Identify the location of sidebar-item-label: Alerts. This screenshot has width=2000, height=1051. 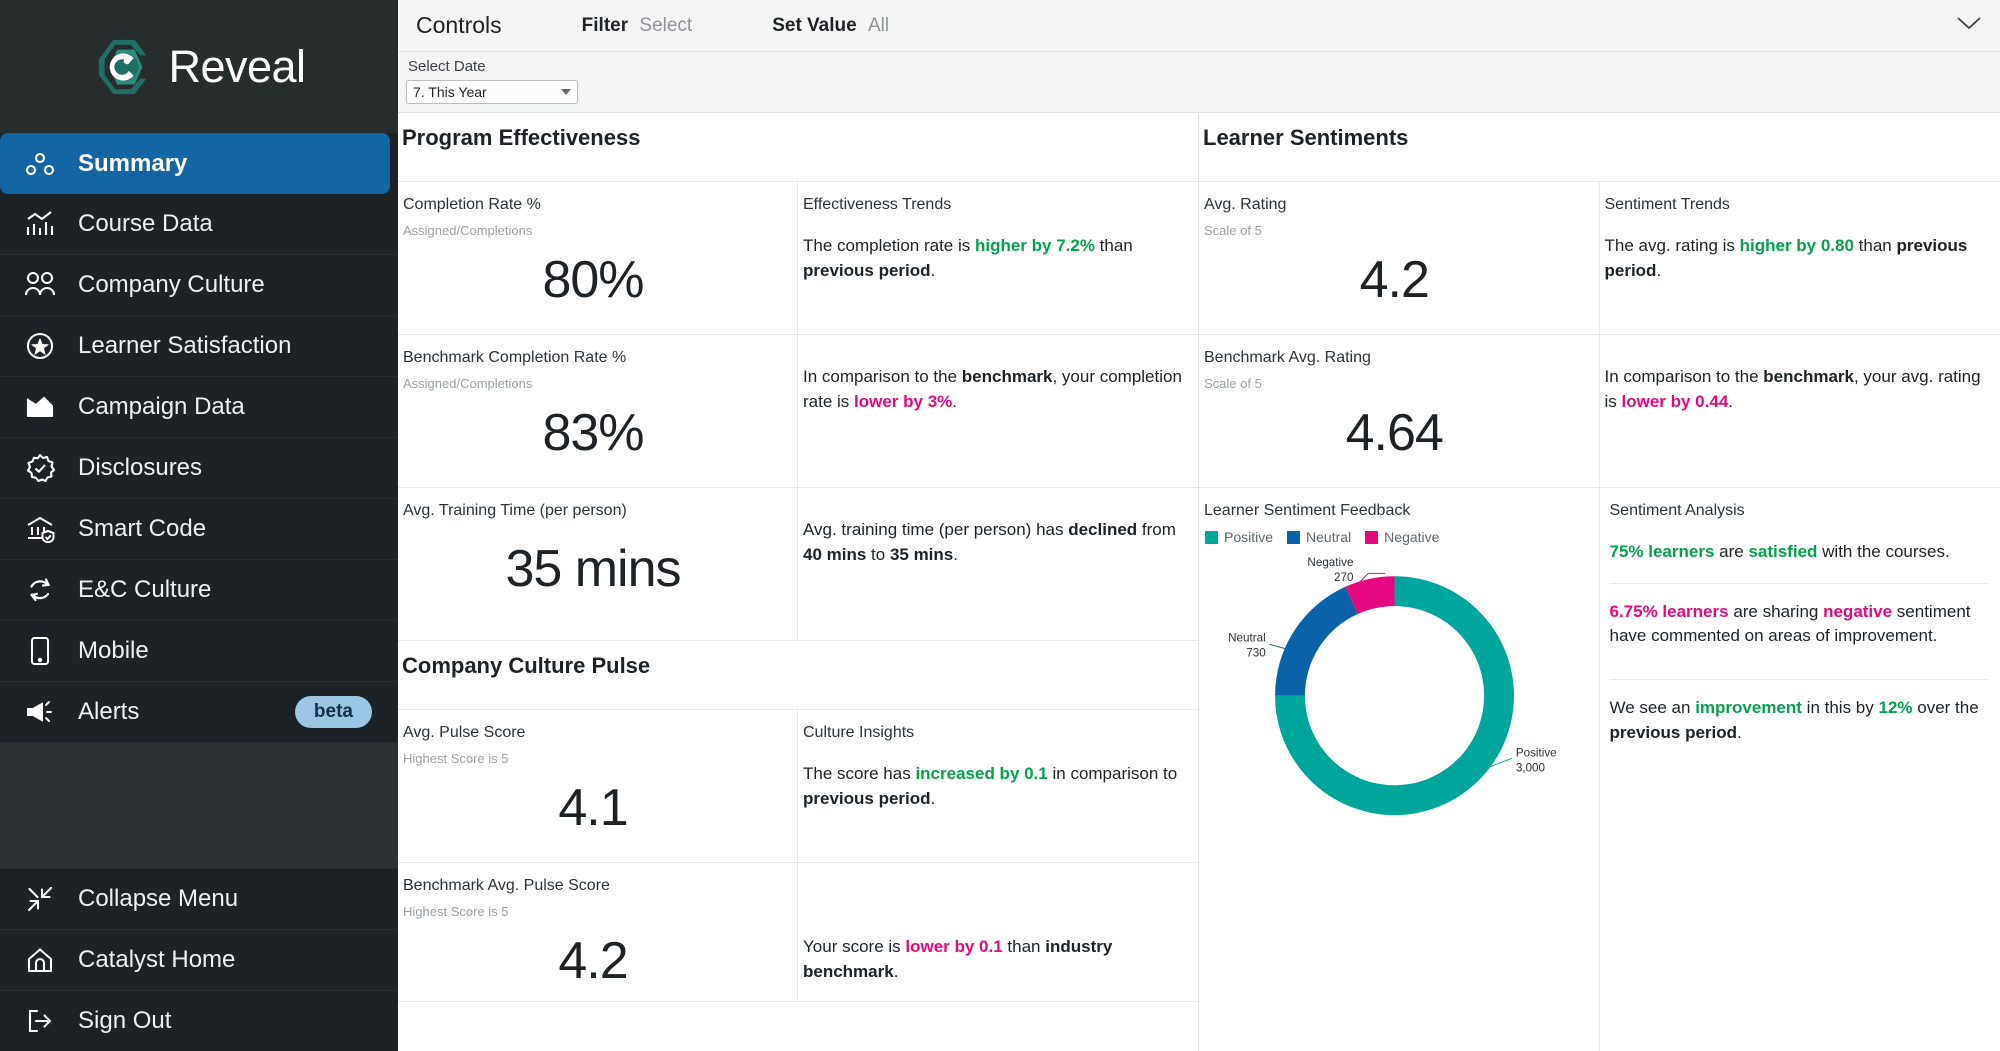
(109, 711).